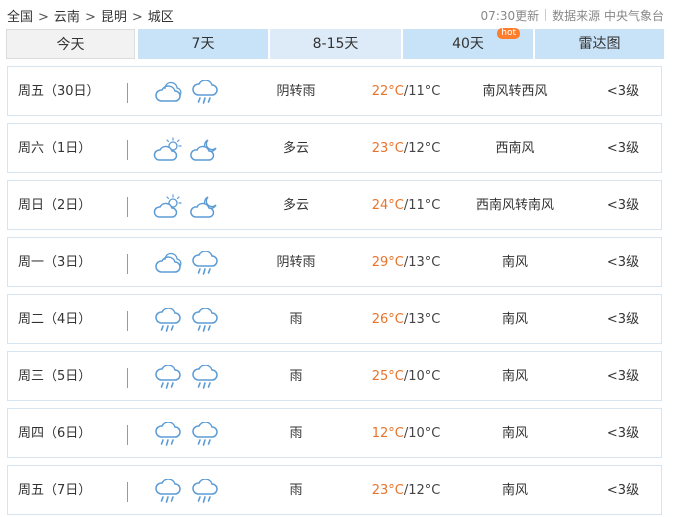 Image resolution: width=680 pixels, height=517 pixels. I want to click on tab-label: 40天, so click(468, 44).